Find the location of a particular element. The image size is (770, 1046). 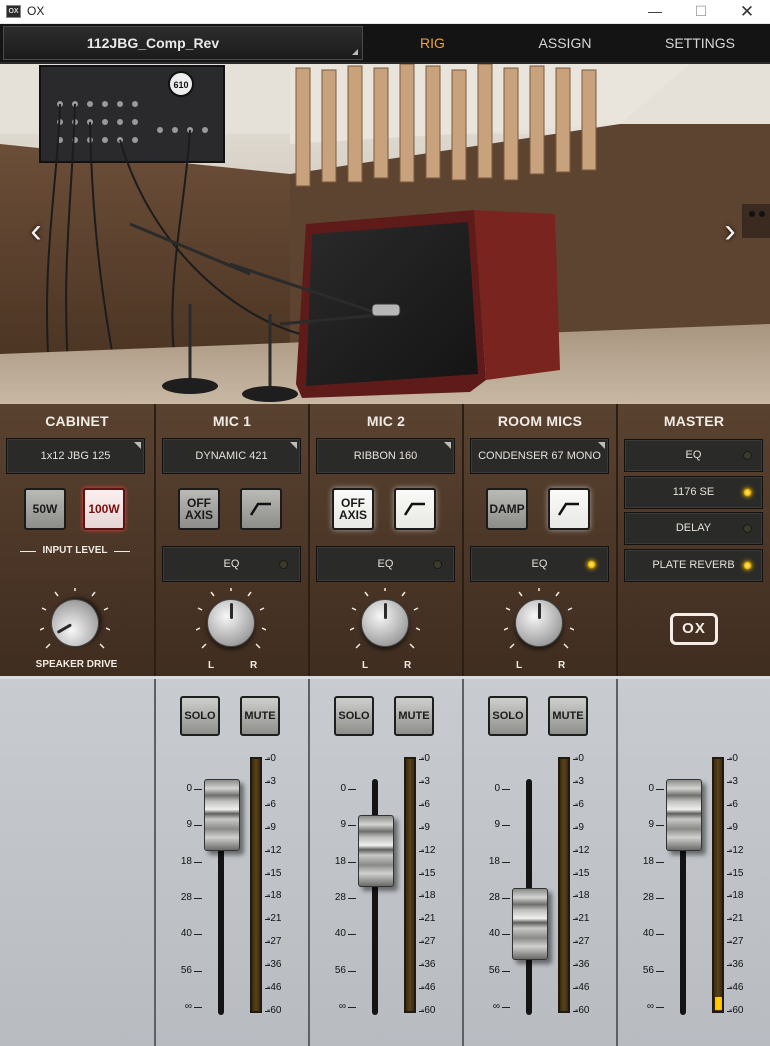

mic2-eq-button: EQ is located at coordinates (385, 564).